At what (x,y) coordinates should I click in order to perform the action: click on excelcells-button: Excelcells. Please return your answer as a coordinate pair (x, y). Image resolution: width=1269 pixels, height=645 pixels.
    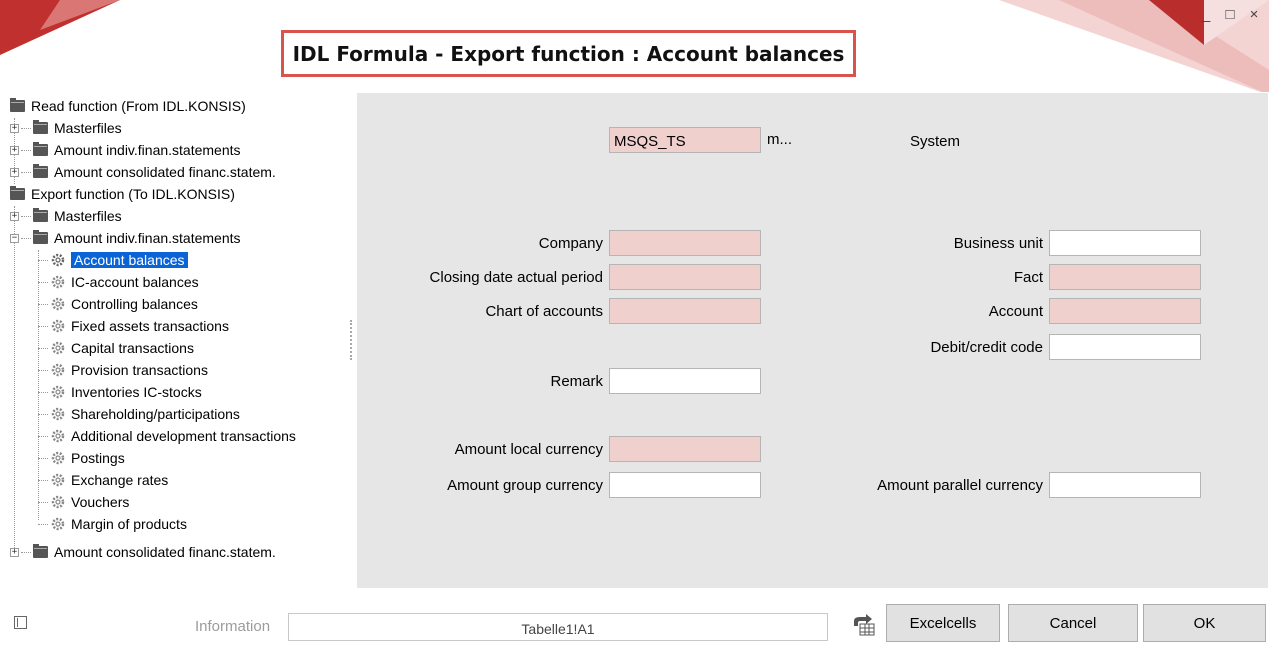
    Looking at the image, I should click on (943, 623).